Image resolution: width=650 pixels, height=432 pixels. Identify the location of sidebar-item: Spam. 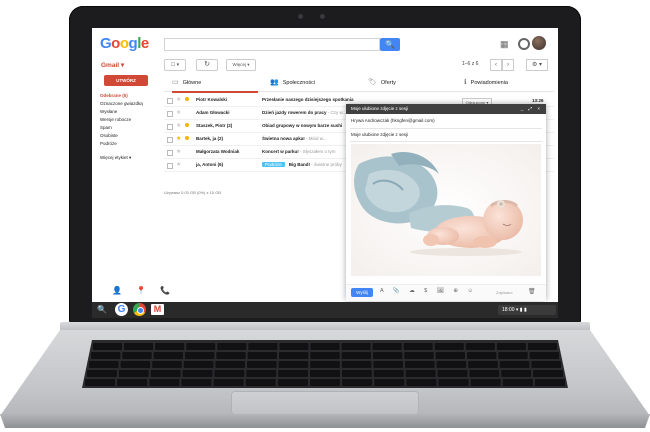
(131, 128).